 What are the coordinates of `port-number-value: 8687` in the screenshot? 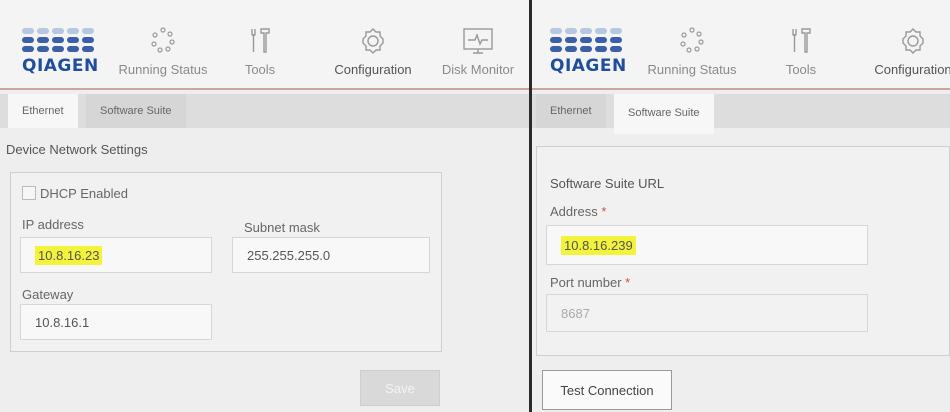 It's located at (575, 313).